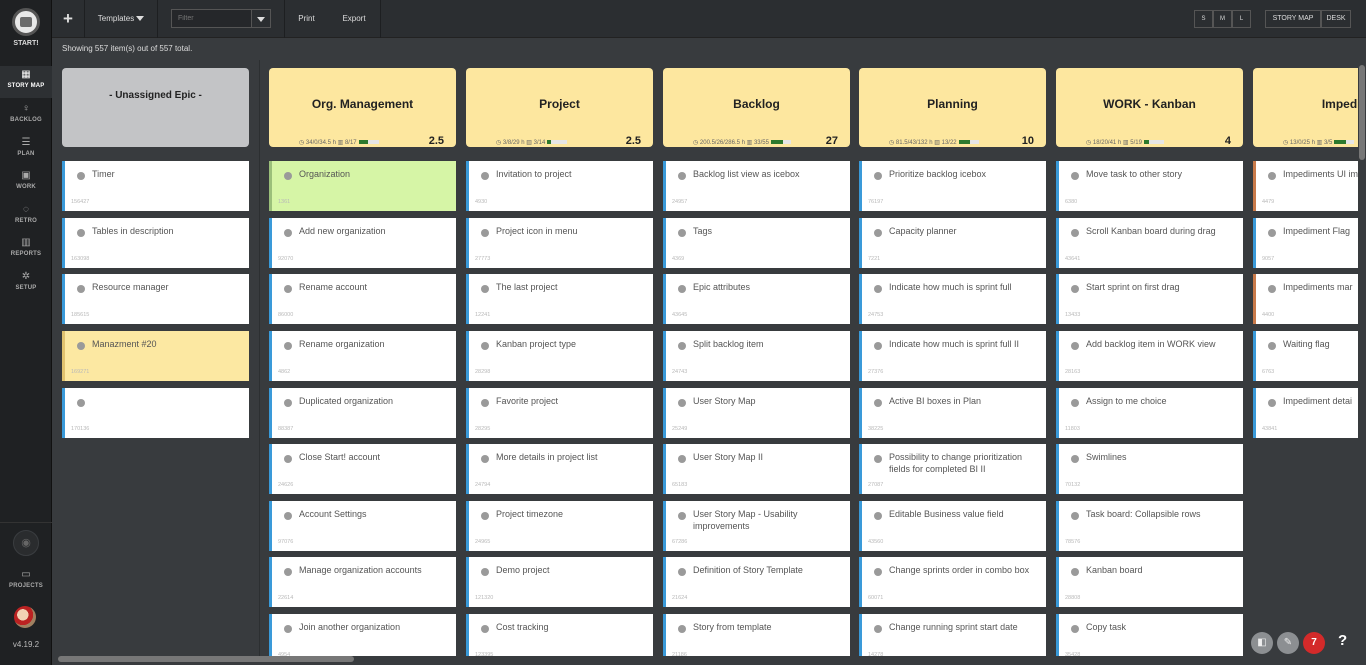  Describe the element at coordinates (756, 243) in the screenshot. I see `story-card: Tags 4369` at that location.